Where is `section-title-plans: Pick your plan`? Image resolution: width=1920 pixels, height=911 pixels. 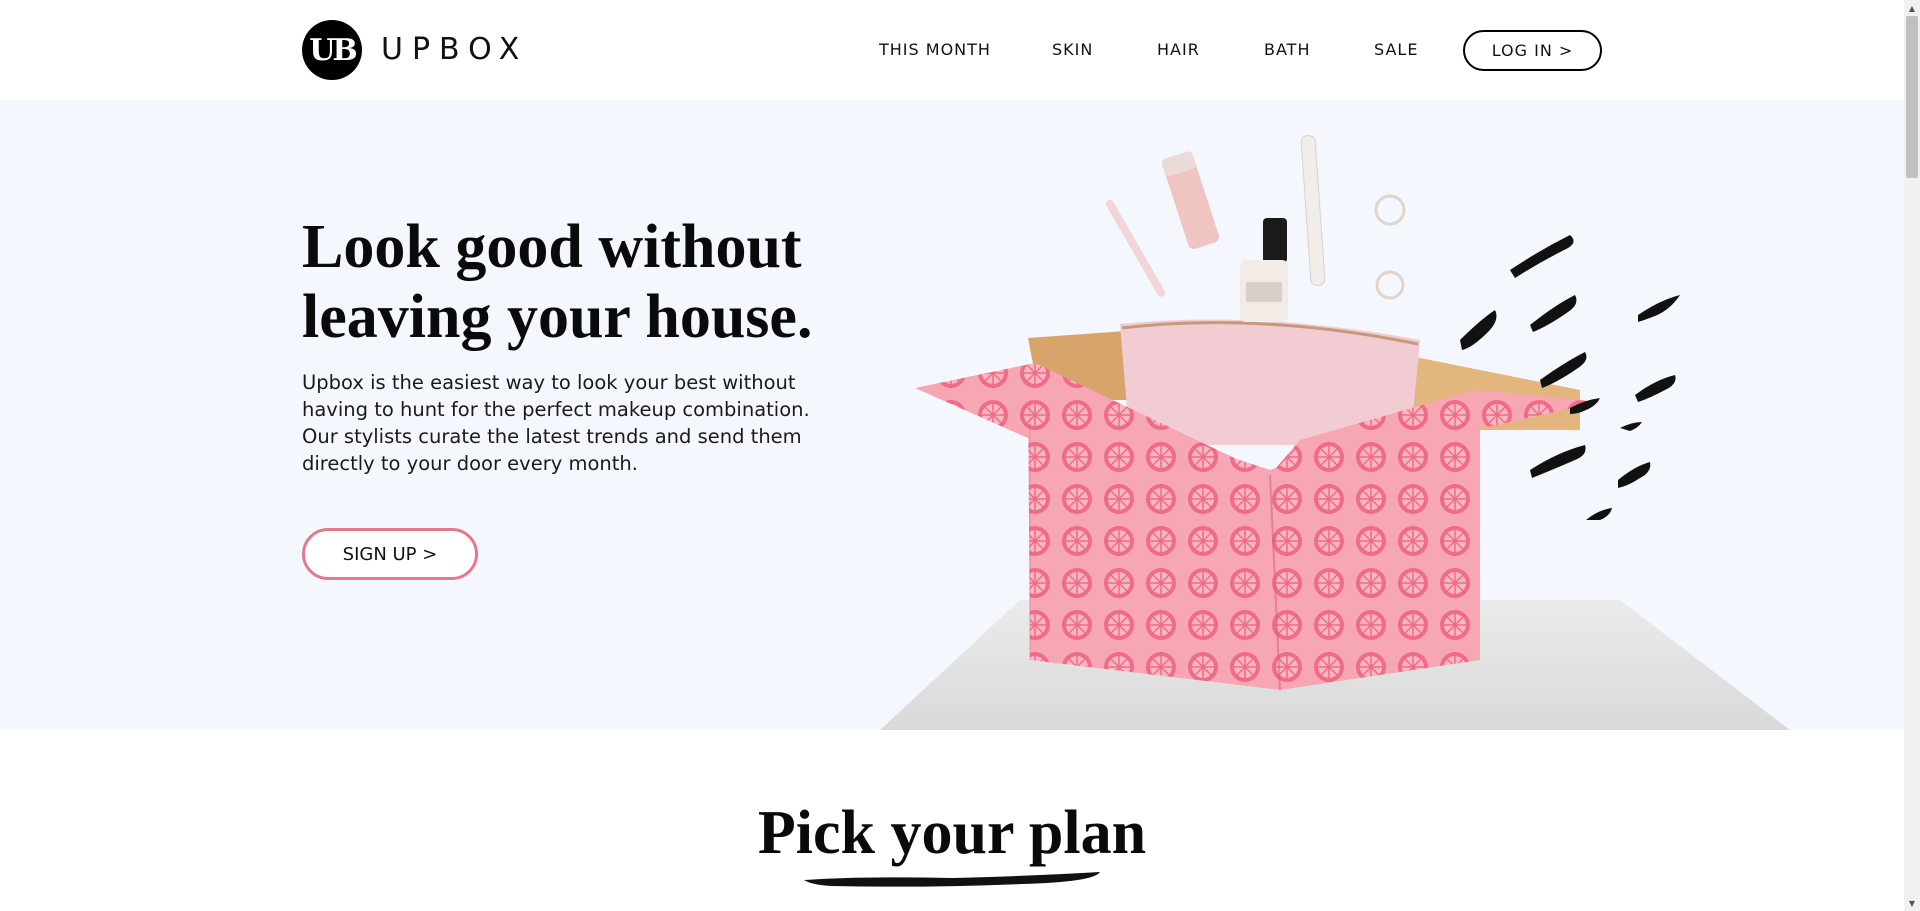
section-title-plans: Pick your plan is located at coordinates (952, 833).